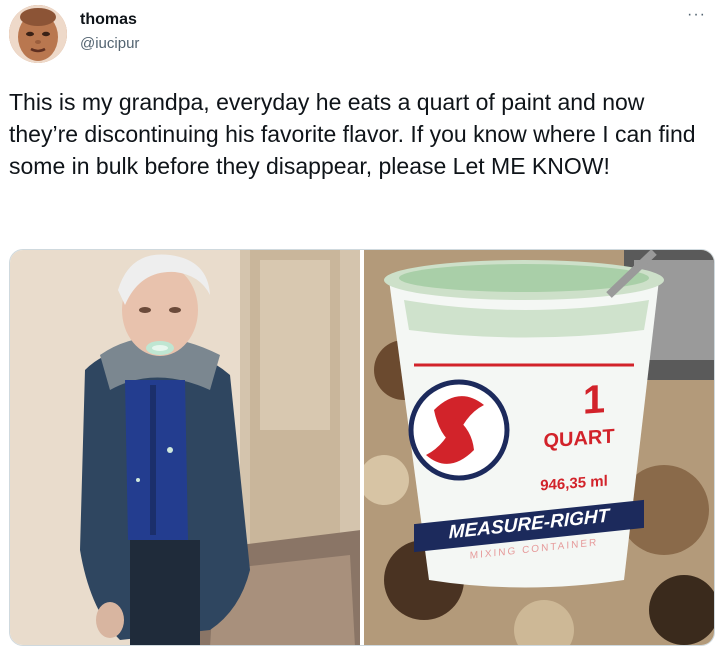 The width and height of the screenshot is (720, 652). Describe the element at coordinates (38, 34) in the screenshot. I see `avatar` at that location.